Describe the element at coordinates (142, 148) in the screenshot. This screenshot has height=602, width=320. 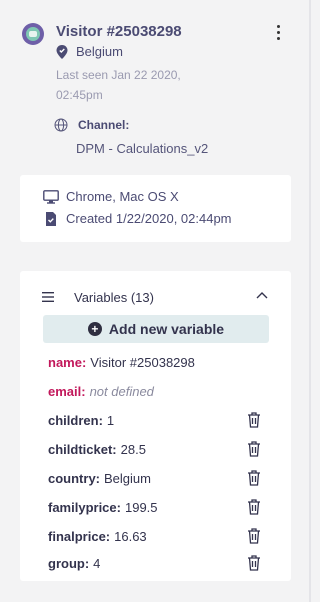
I see `channel-value: DPM - Calculations_v2` at that location.